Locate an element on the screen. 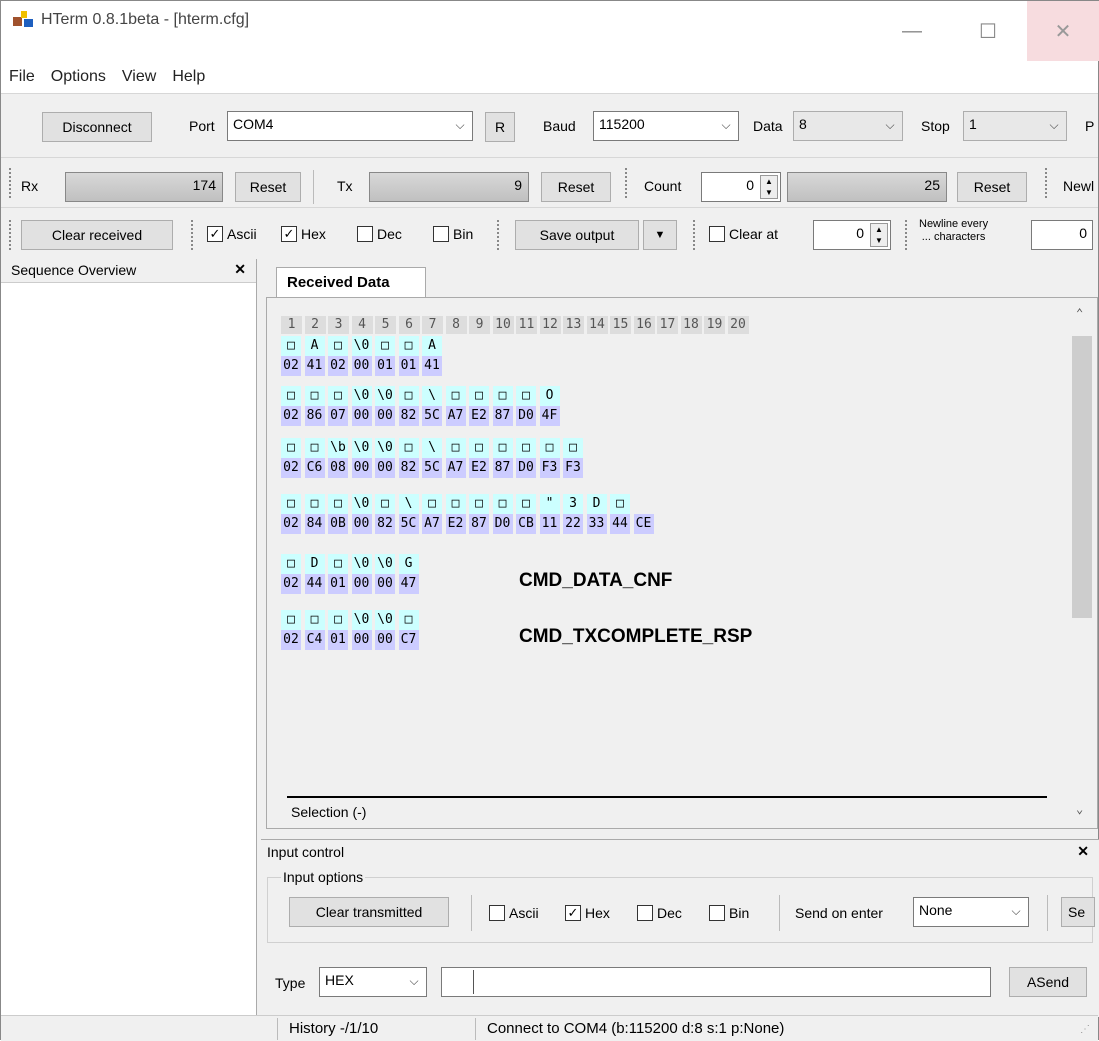 This screenshot has width=1099, height=1041. ascii-cell: " is located at coordinates (549, 504).